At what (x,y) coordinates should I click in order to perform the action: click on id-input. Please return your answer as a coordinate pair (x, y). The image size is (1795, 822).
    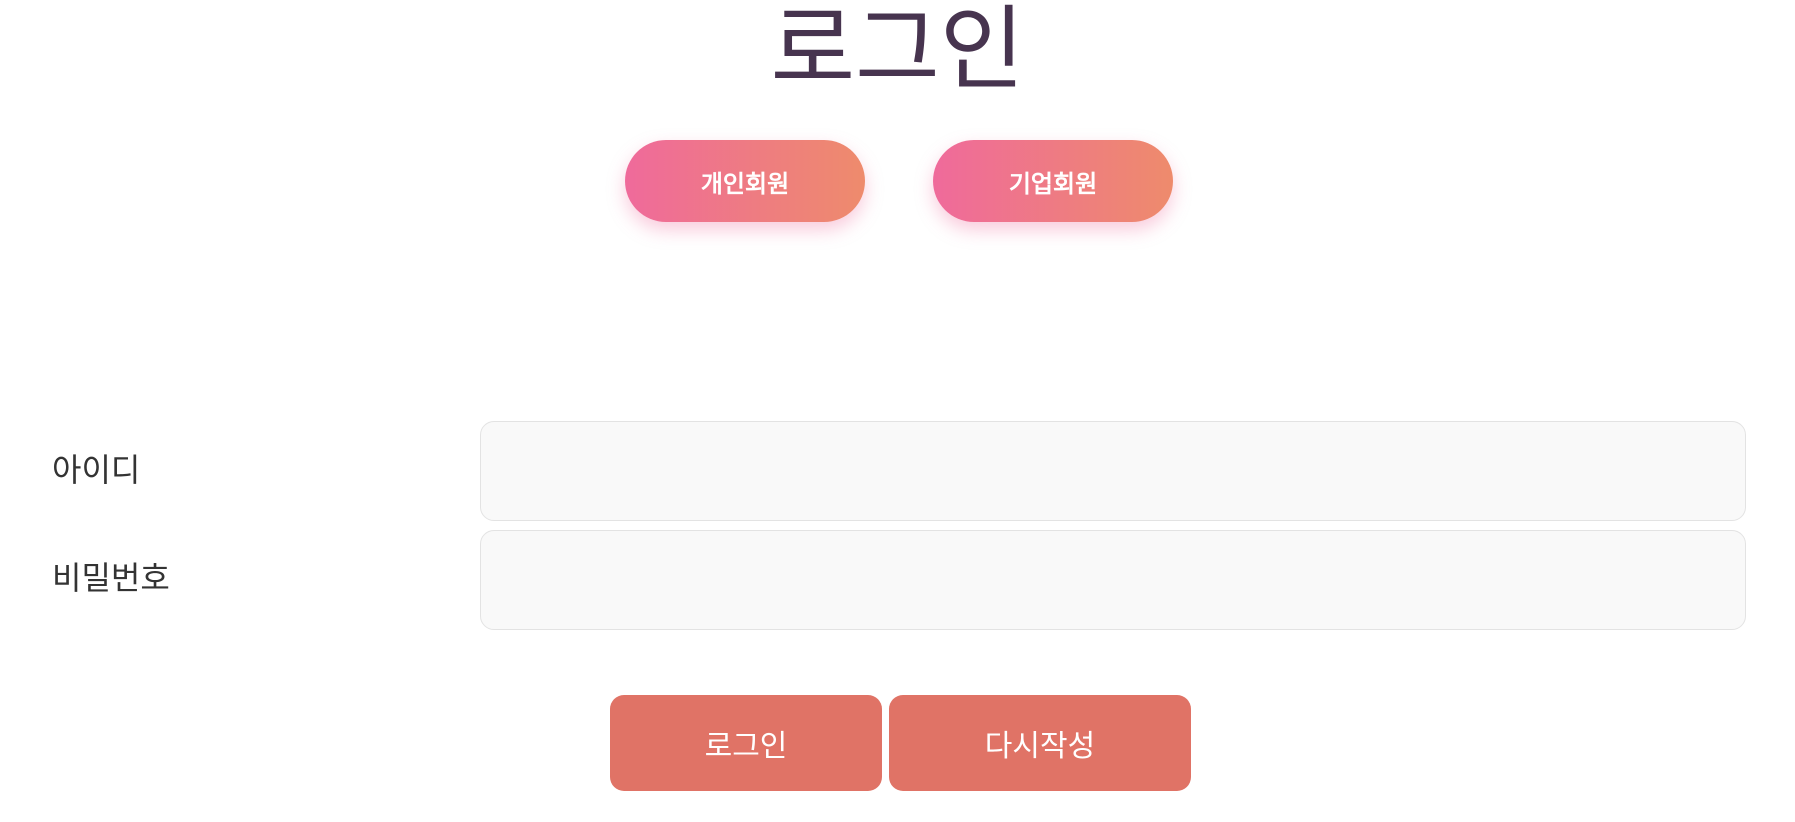
    Looking at the image, I should click on (1113, 471).